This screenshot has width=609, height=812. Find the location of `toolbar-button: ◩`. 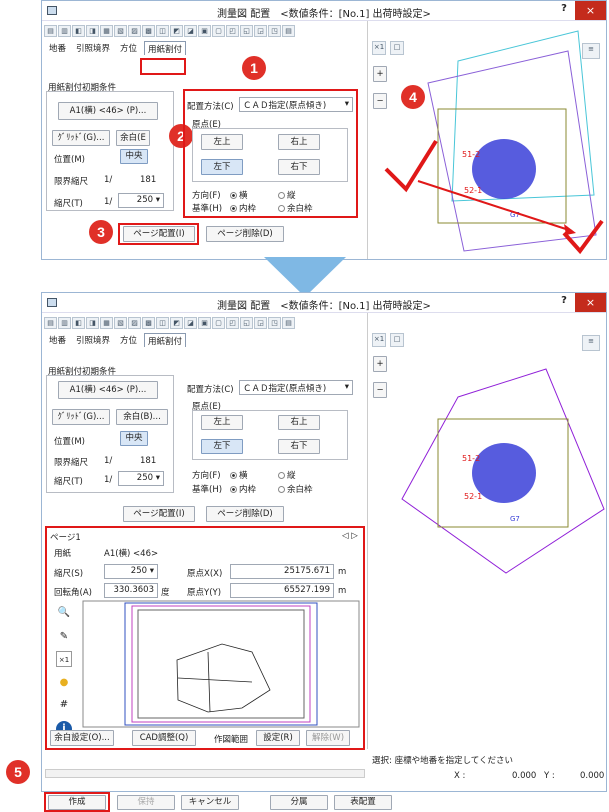

toolbar-button: ◩ is located at coordinates (176, 322).